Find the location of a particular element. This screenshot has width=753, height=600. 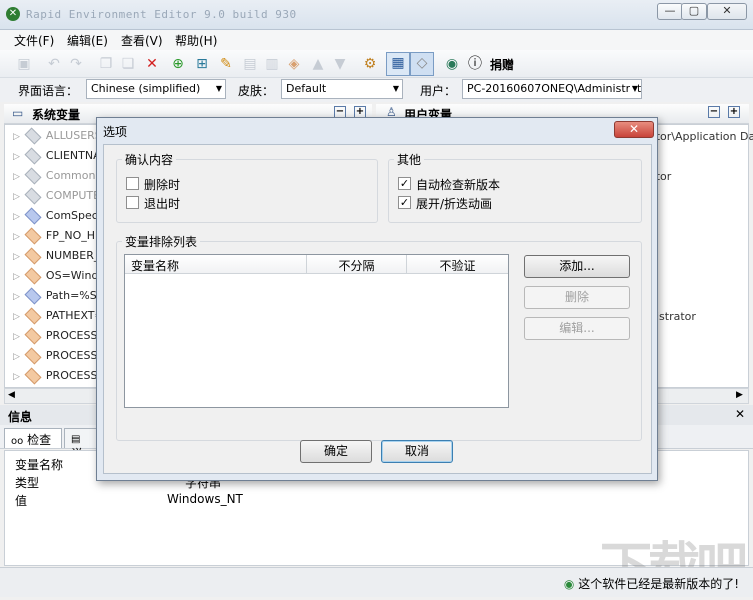

list-item: ▷ CommonP is located at coordinates (57, 178).